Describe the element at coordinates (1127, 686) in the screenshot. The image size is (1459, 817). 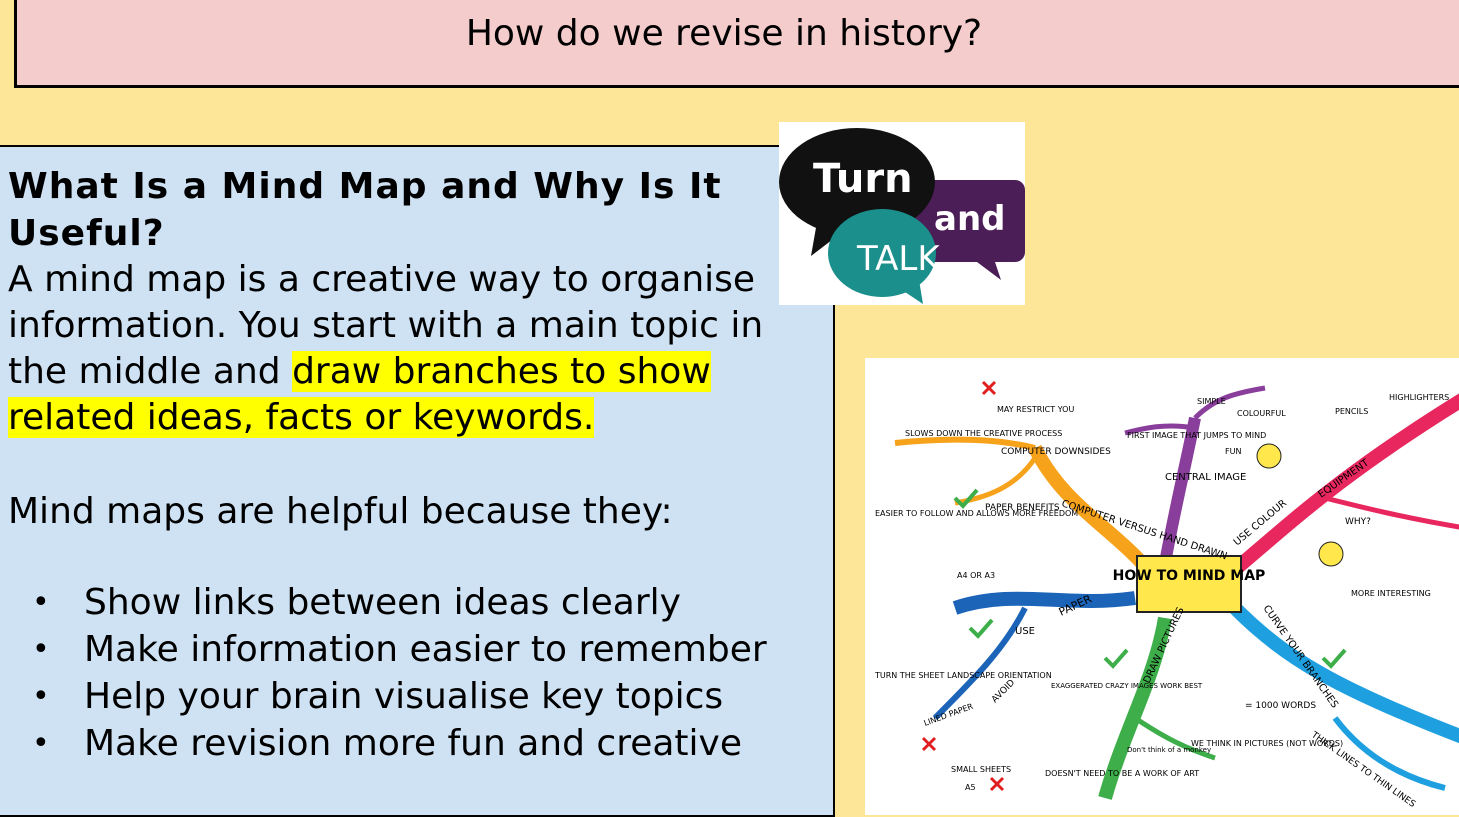
I see `label-exaggerated: EXAGGERATED CRAZY IMAGES WORK BEST` at that location.